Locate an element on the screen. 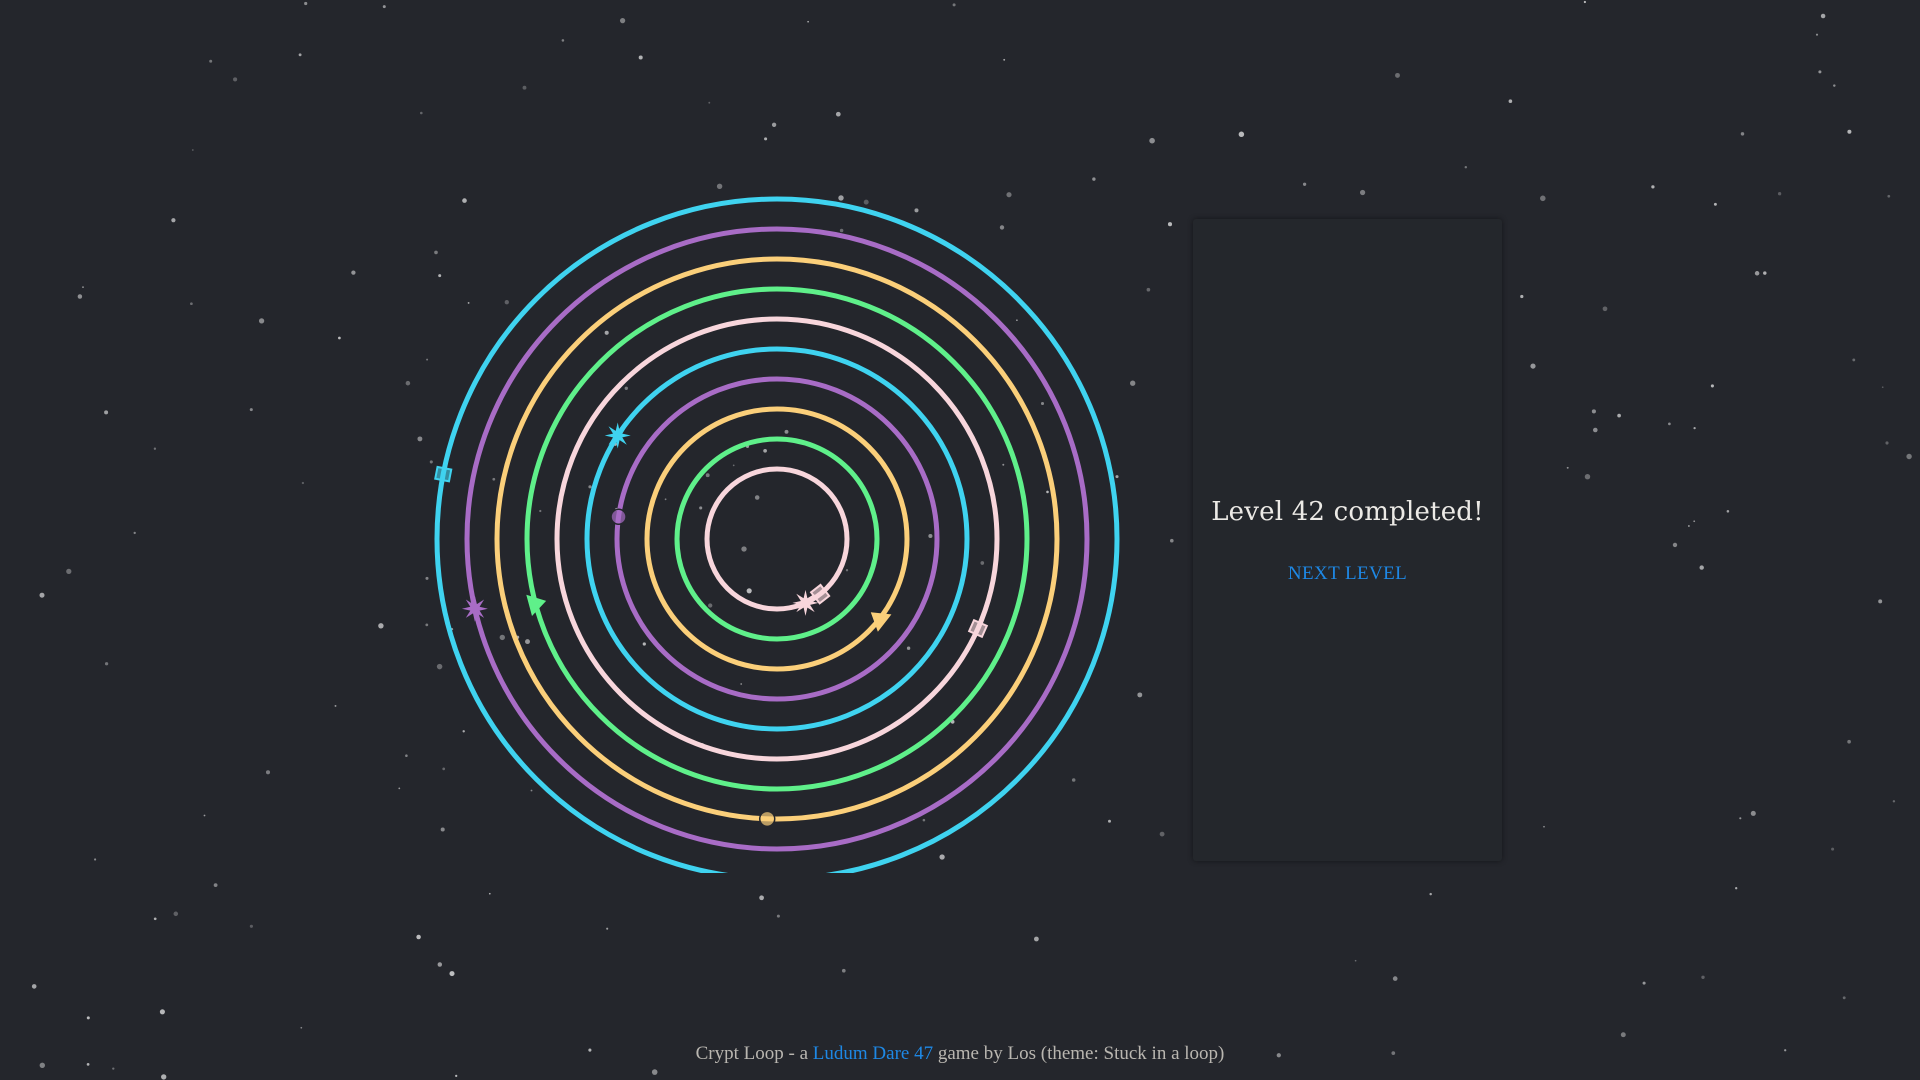  pink-square-token-icon is located at coordinates (978, 628).